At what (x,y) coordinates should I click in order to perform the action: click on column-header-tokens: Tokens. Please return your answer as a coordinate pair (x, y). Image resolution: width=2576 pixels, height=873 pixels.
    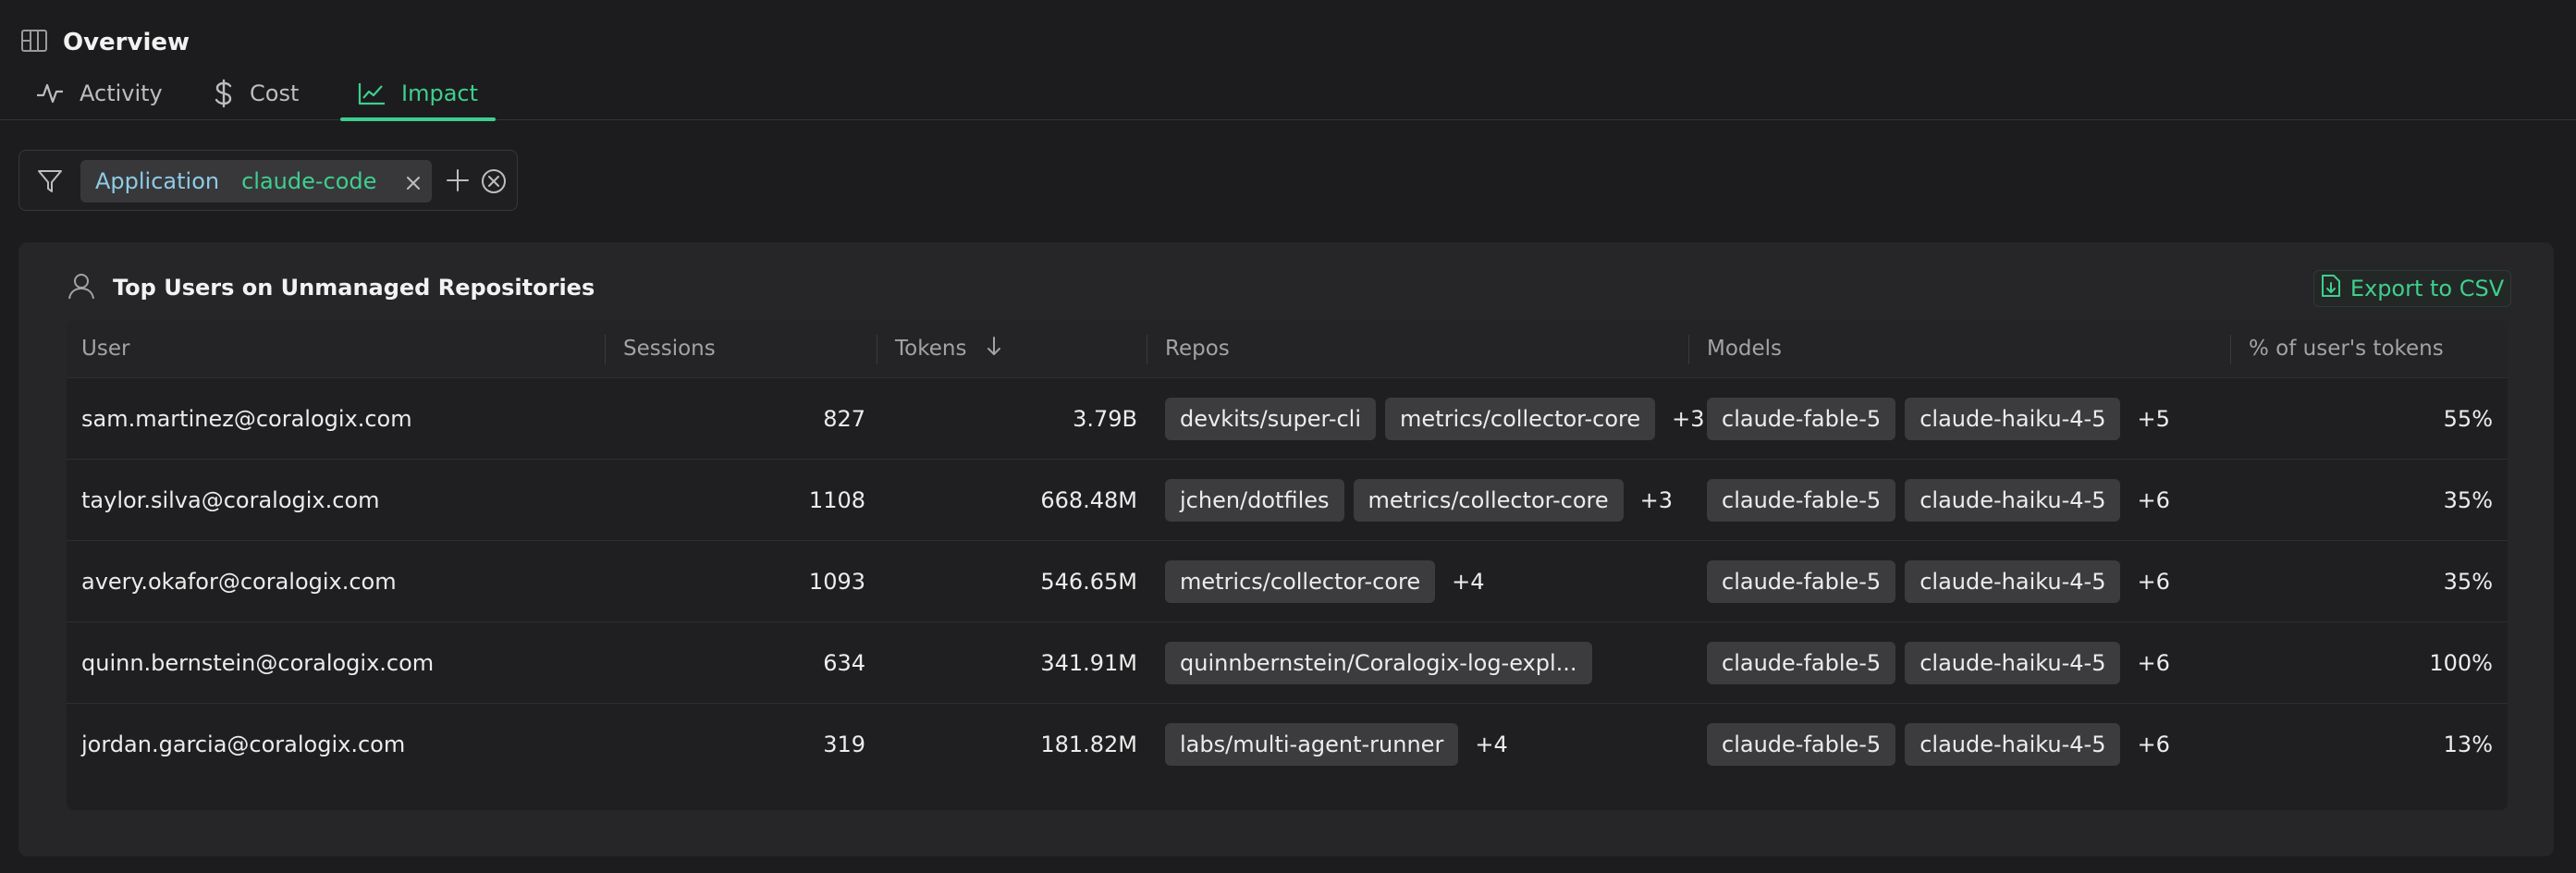
    Looking at the image, I should click on (949, 348).